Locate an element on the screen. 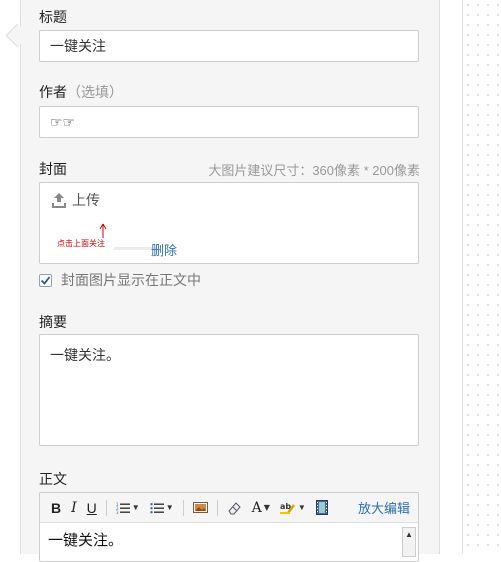 This screenshot has height=562, width=501. ordered-list-button: 1 2 3 ▼ is located at coordinates (128, 508).